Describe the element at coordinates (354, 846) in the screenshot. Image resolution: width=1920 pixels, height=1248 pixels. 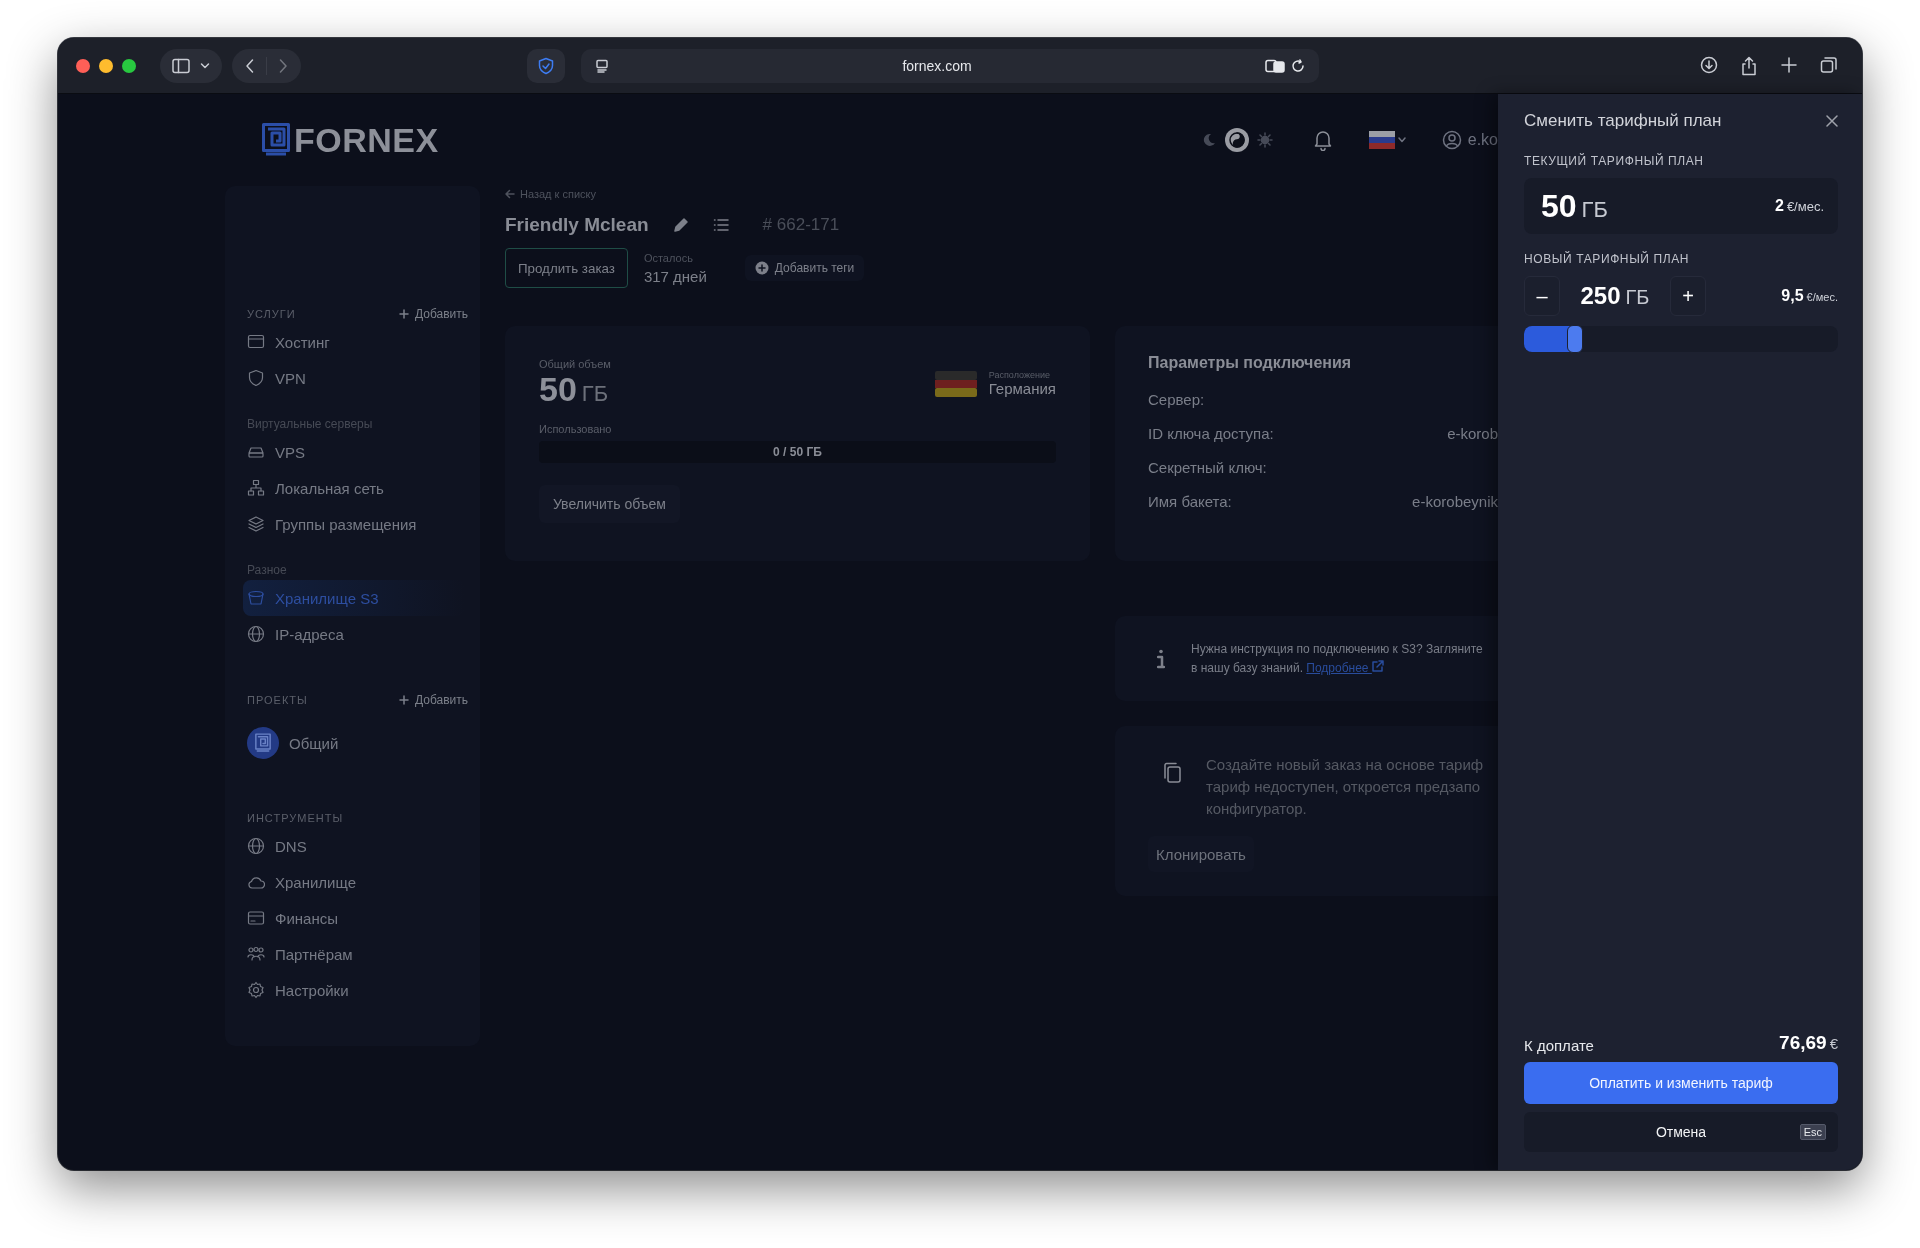
I see `sidebar-item: DNS` at that location.